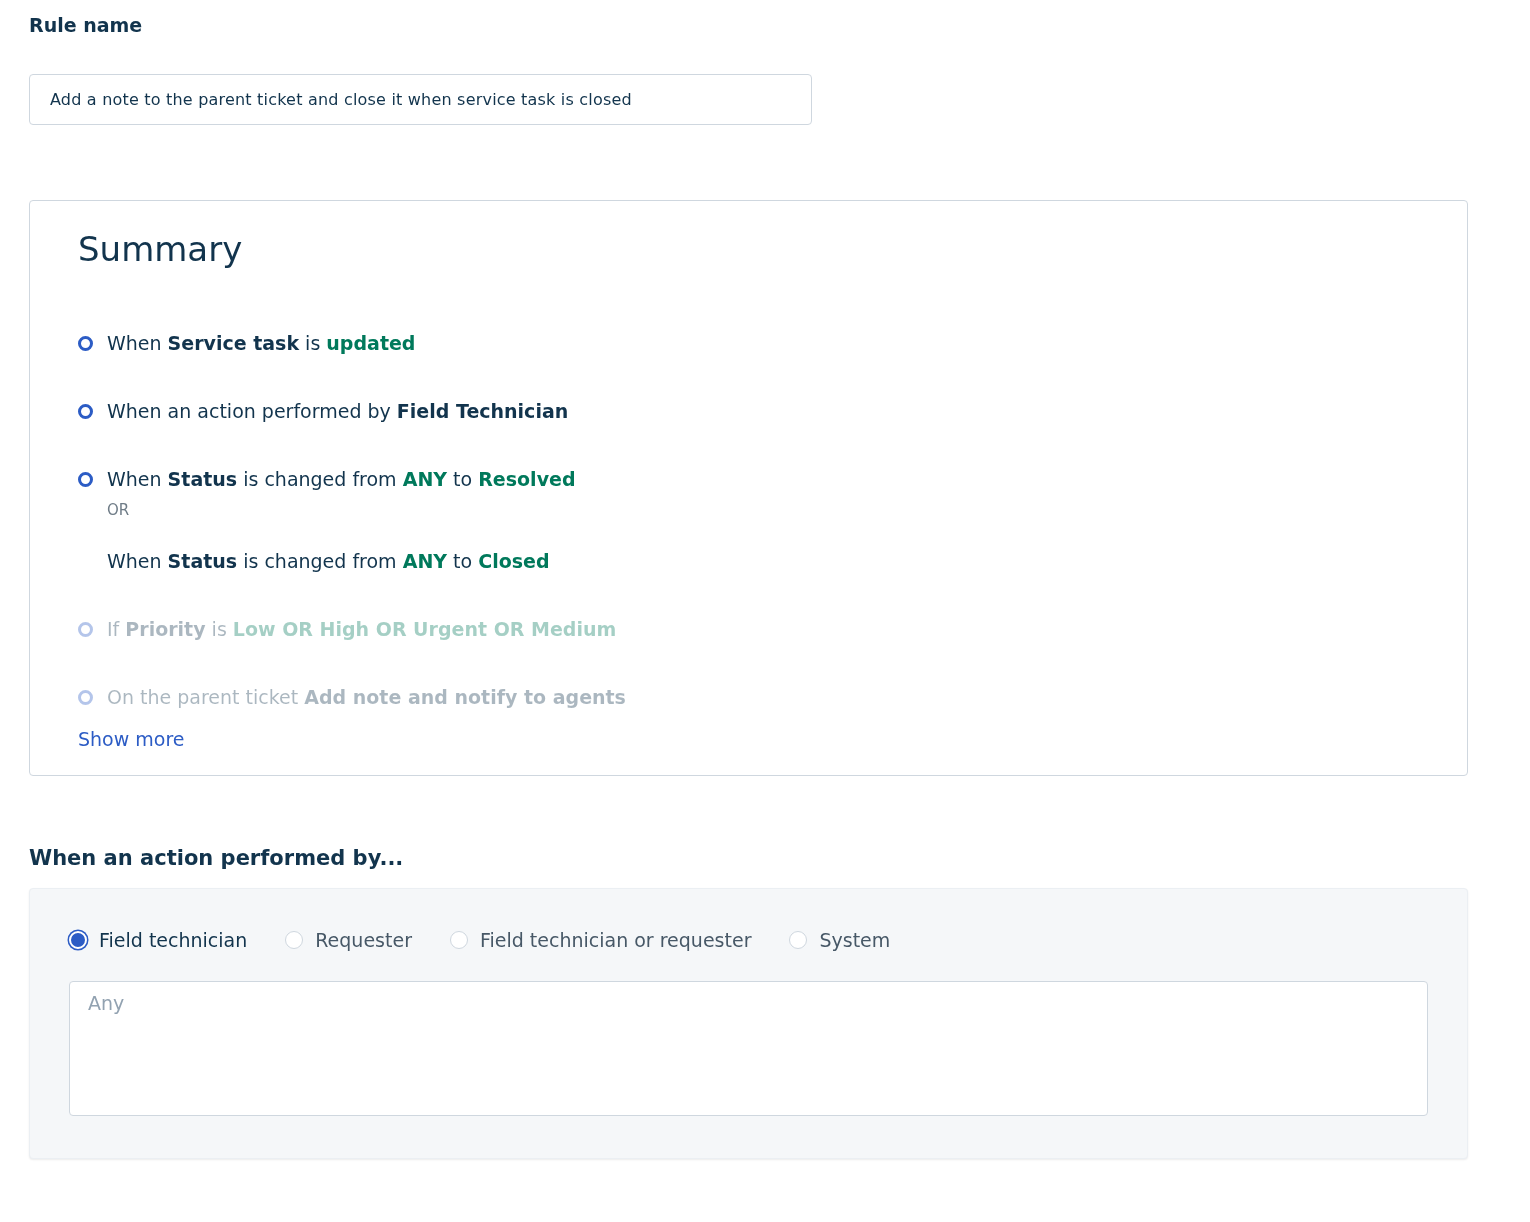  What do you see at coordinates (348, 940) in the screenshot?
I see `radio-option: Requester` at bounding box center [348, 940].